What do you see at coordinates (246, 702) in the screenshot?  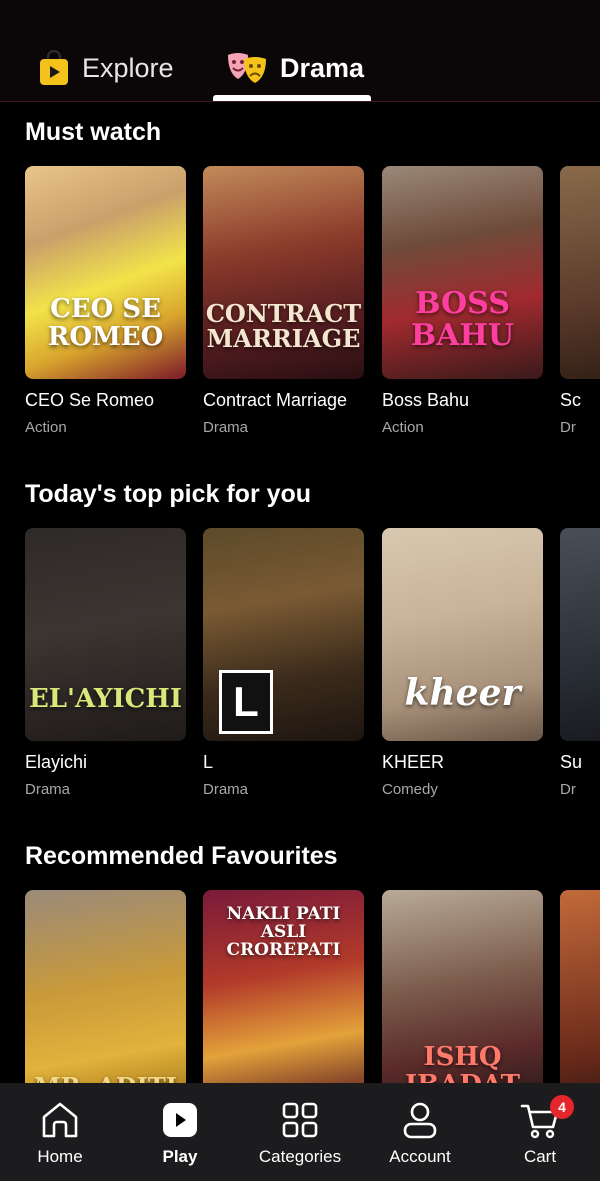 I see `poster-logo: L` at bounding box center [246, 702].